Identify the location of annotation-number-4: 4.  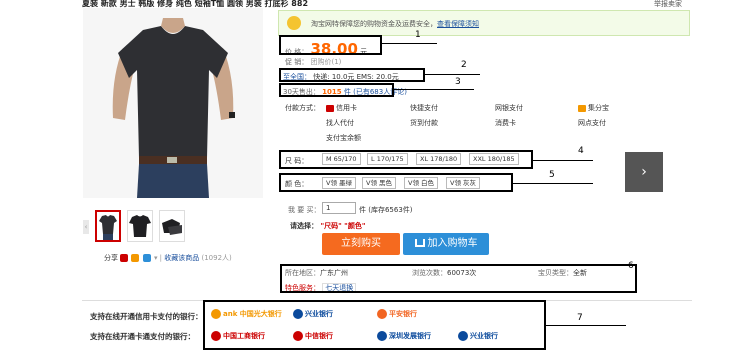
(581, 151).